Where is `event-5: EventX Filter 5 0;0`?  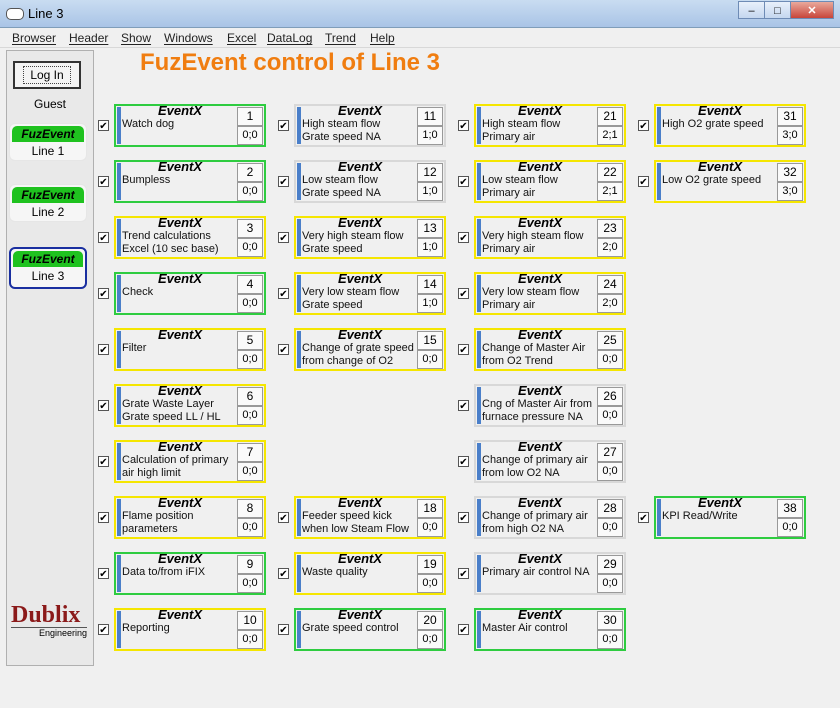
event-5: EventX Filter 5 0;0 is located at coordinates (190, 349).